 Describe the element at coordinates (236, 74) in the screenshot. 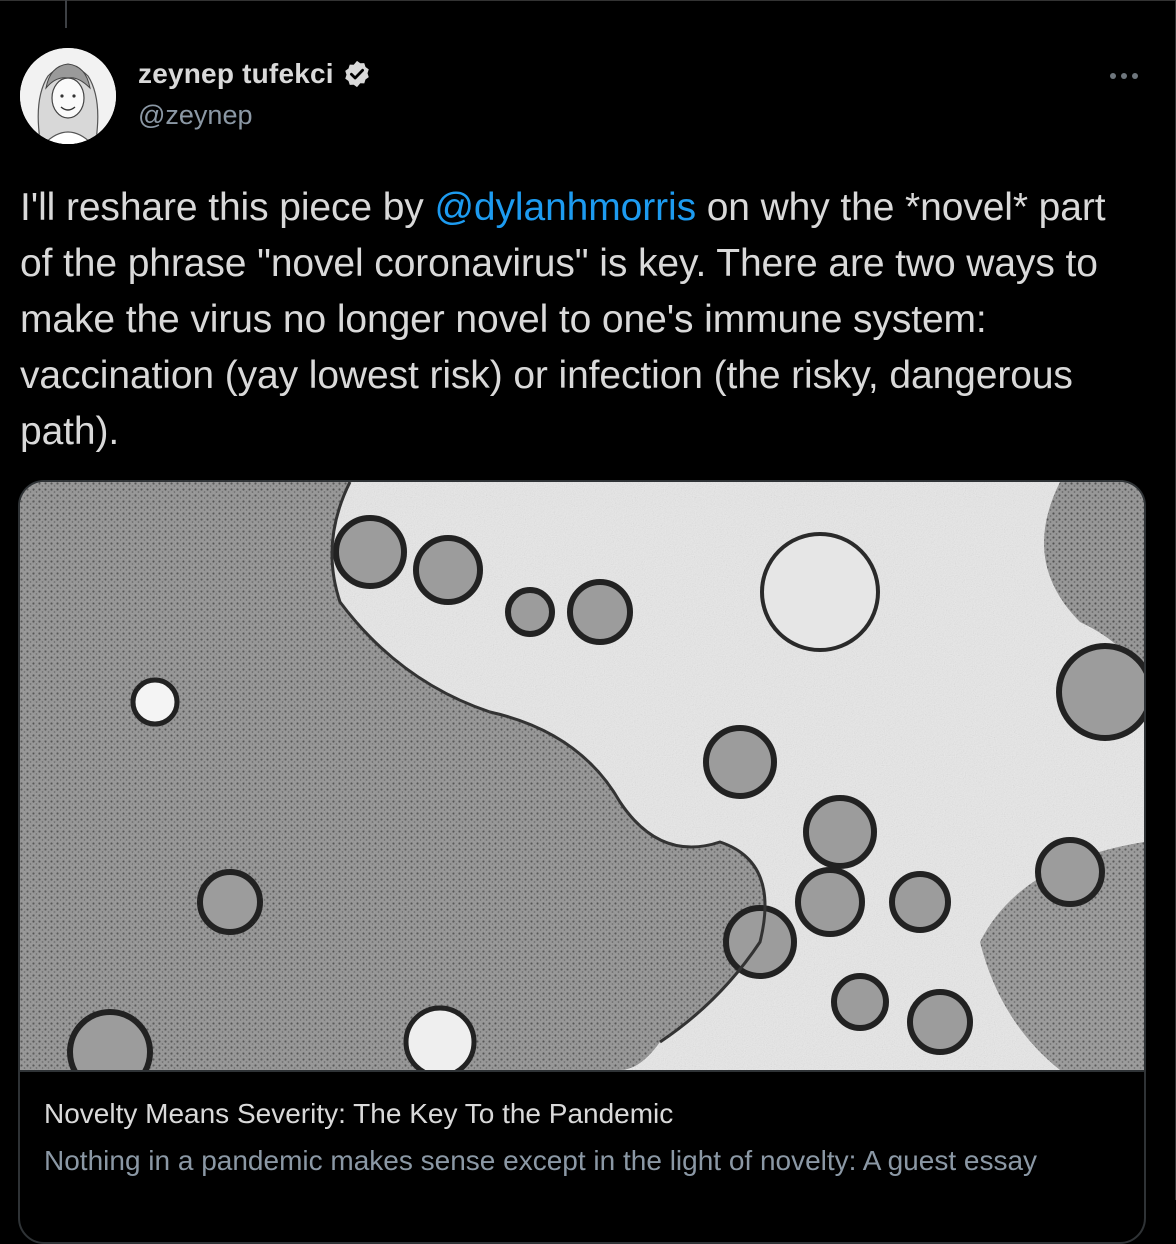

I see `author-name: zeynep tufekci` at that location.